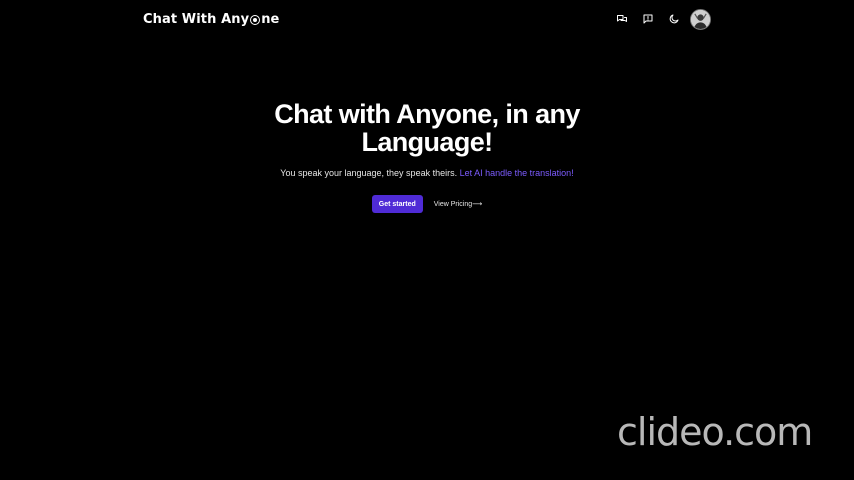 The width and height of the screenshot is (854, 480). What do you see at coordinates (427, 204) in the screenshot?
I see `cta-row: Get started View Pricing⟶` at bounding box center [427, 204].